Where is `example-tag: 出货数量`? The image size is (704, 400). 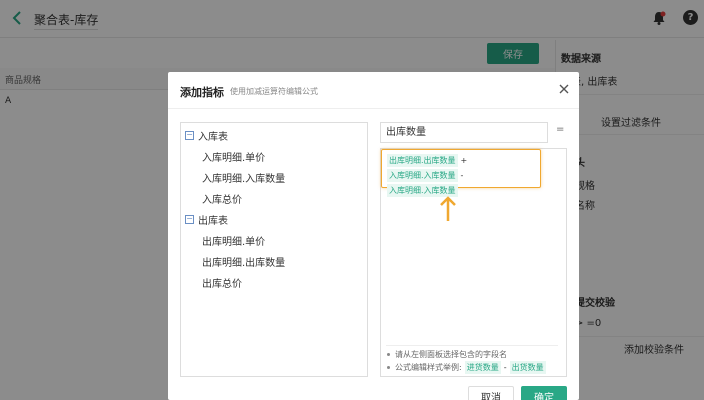 example-tag: 出货数量 is located at coordinates (527, 367).